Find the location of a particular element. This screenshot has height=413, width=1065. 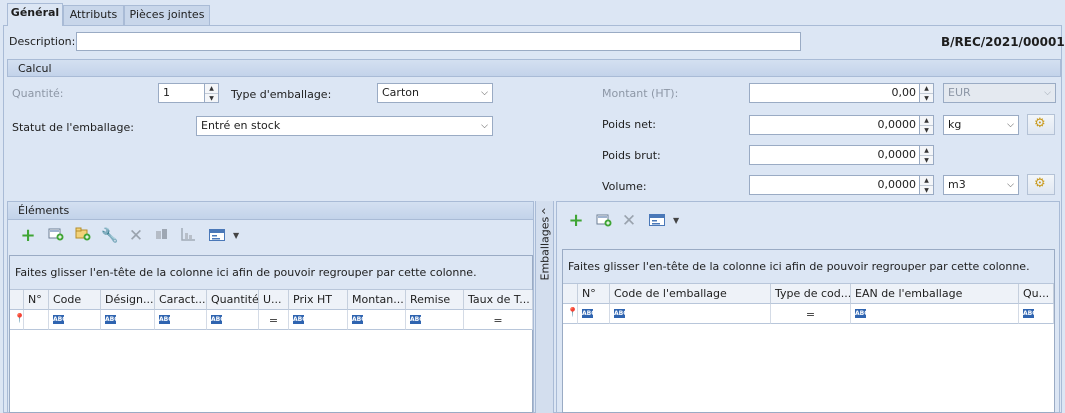

net-weight-value: 0,0000 is located at coordinates (897, 124).